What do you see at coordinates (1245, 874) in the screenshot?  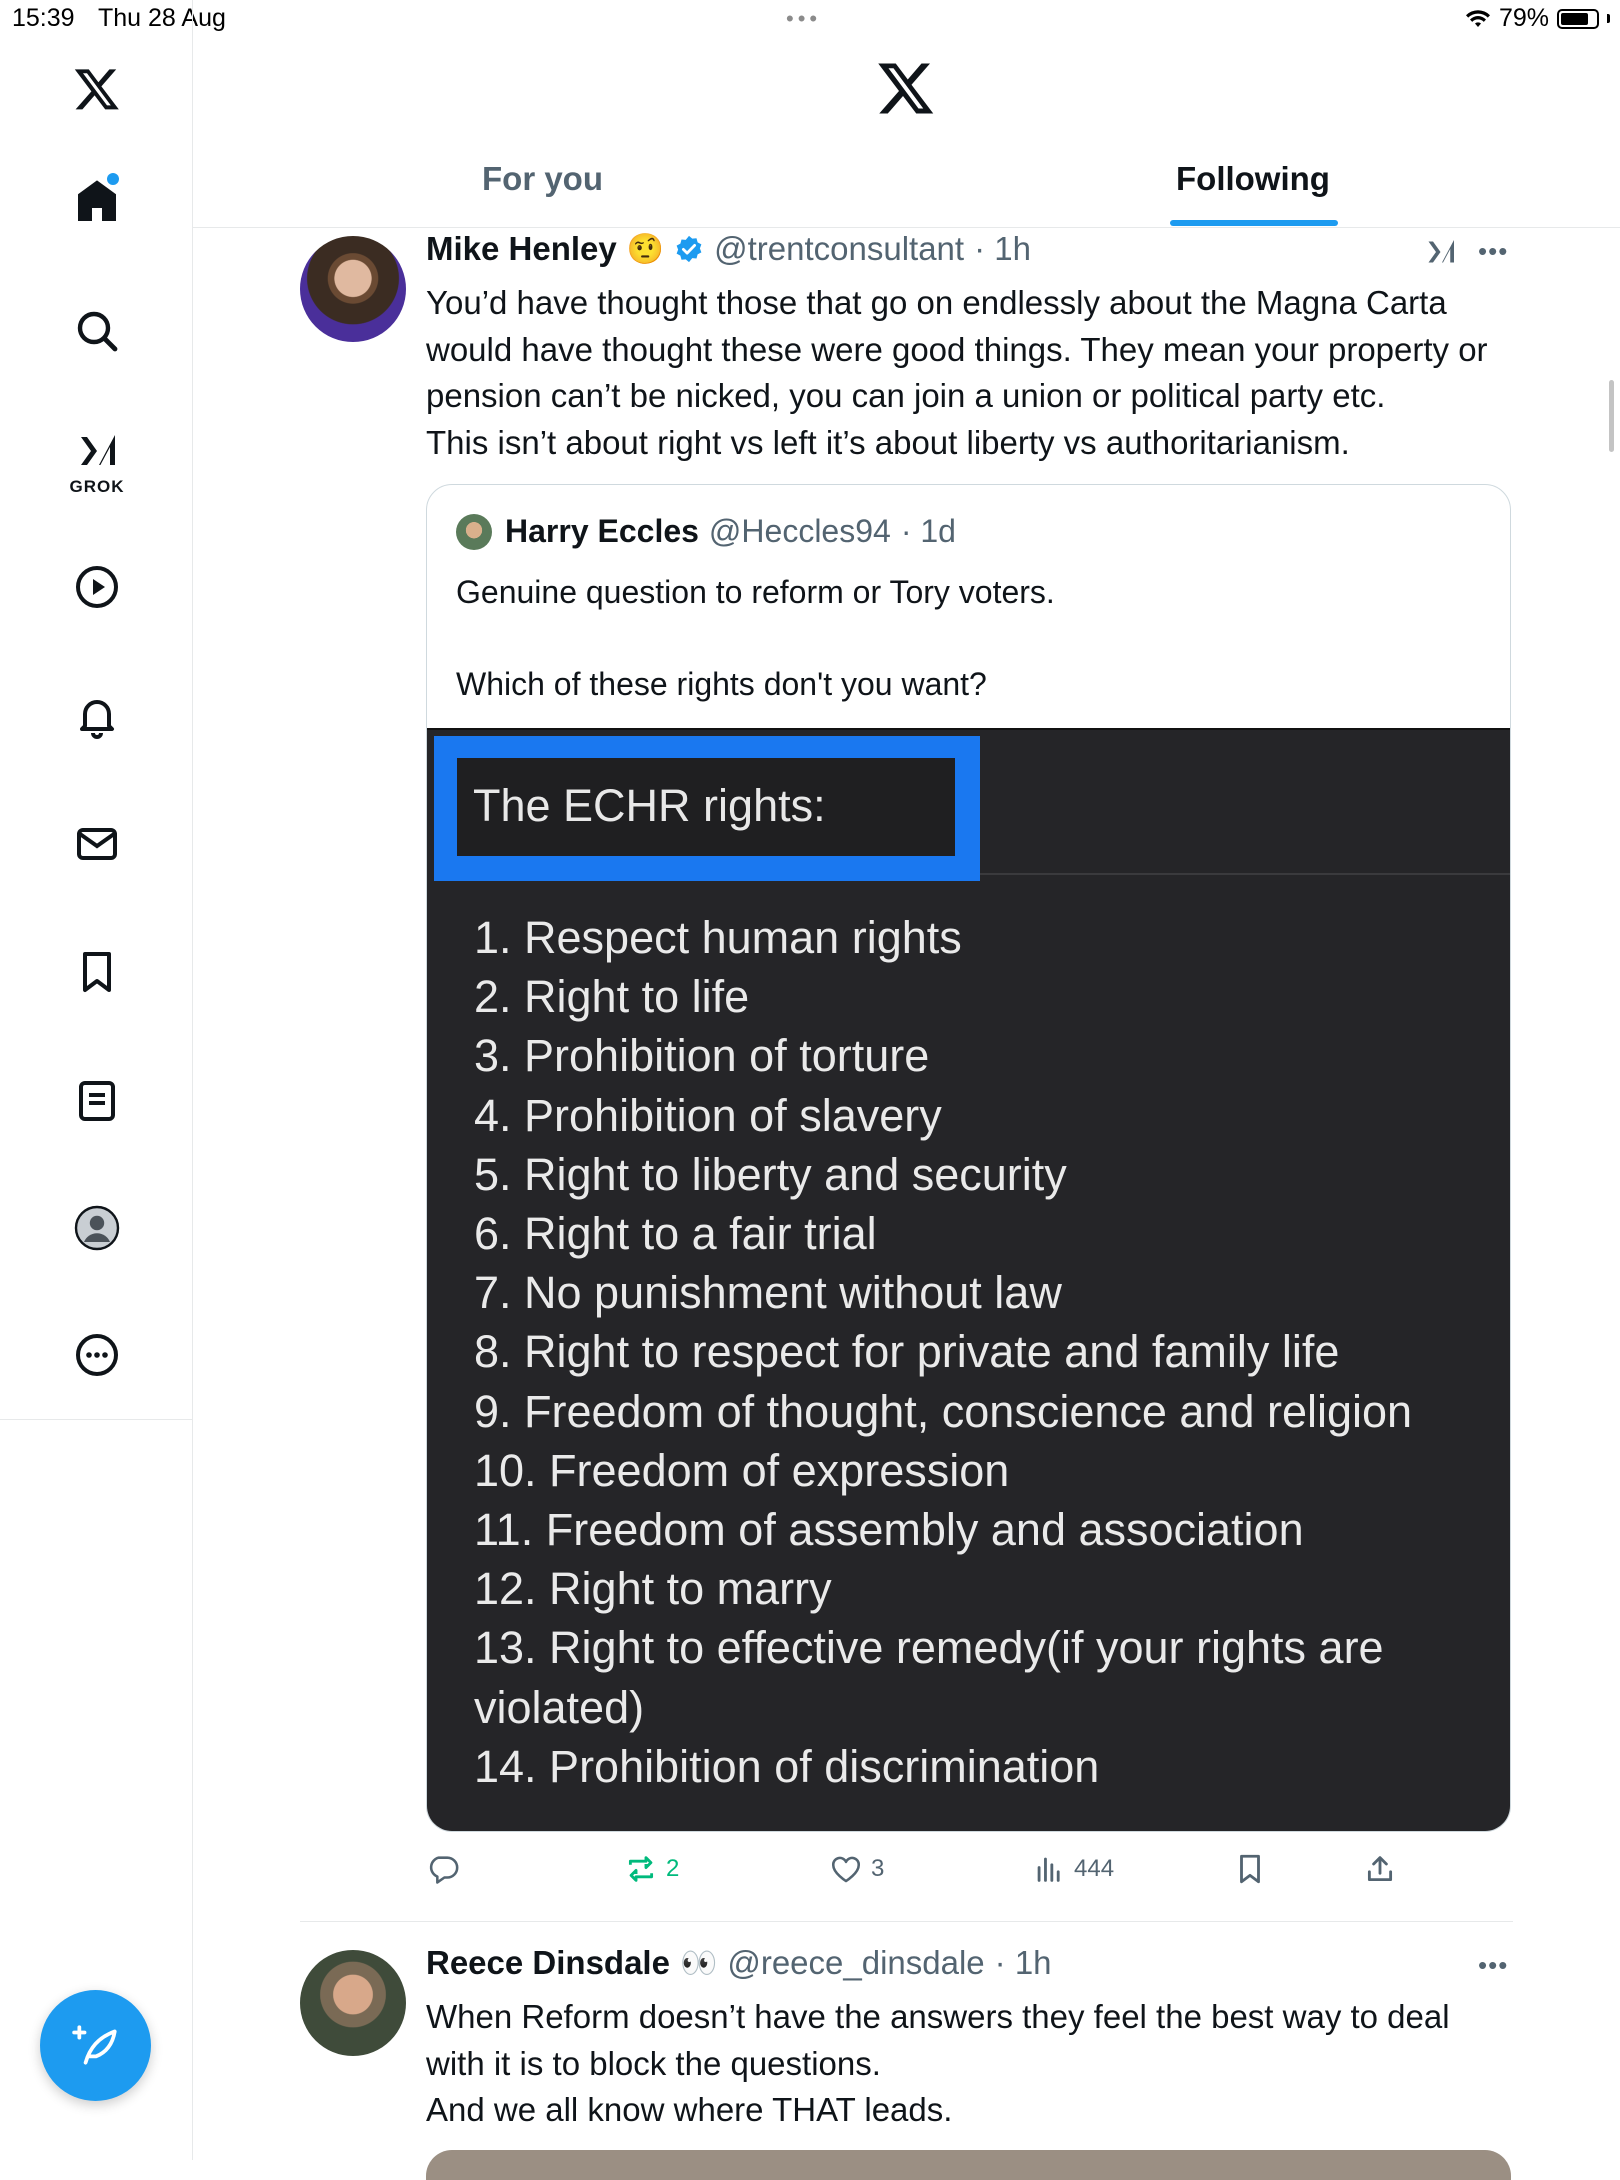 I see `image-divider` at bounding box center [1245, 874].